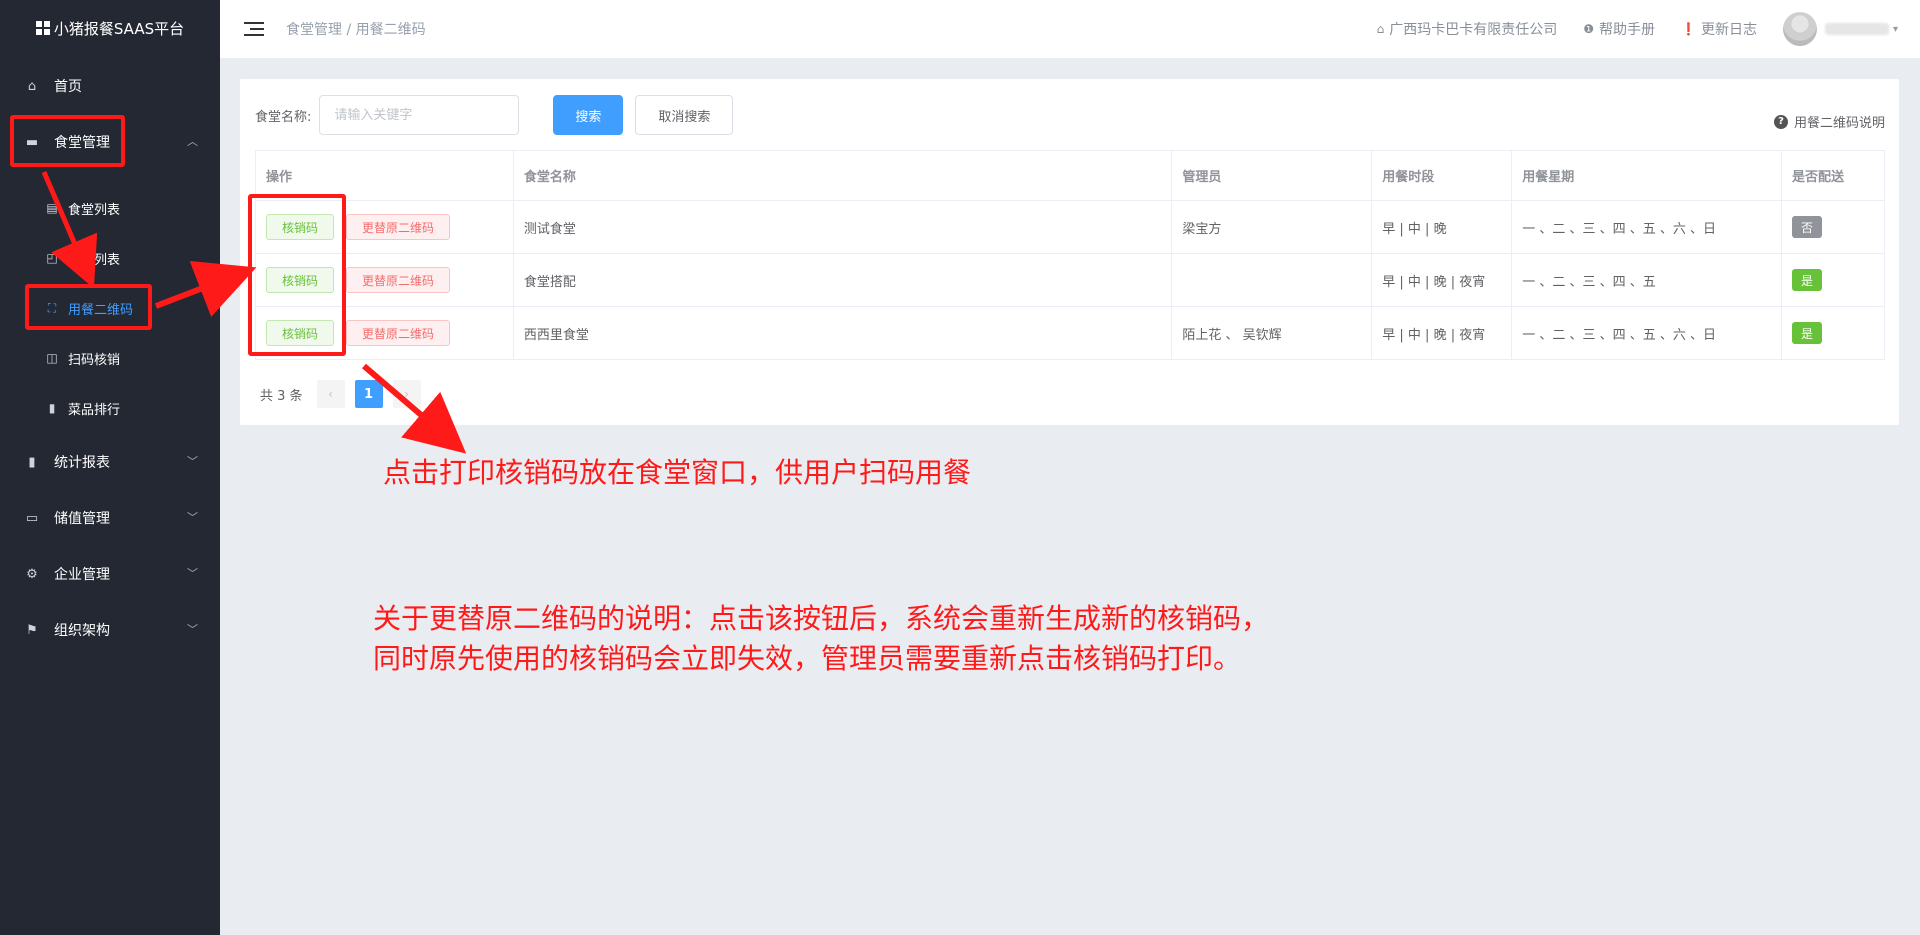 This screenshot has width=1920, height=935. I want to click on annotation-note-print: 点击打印核销码放在食堂窗口，供用户扫码用餐, so click(677, 472).